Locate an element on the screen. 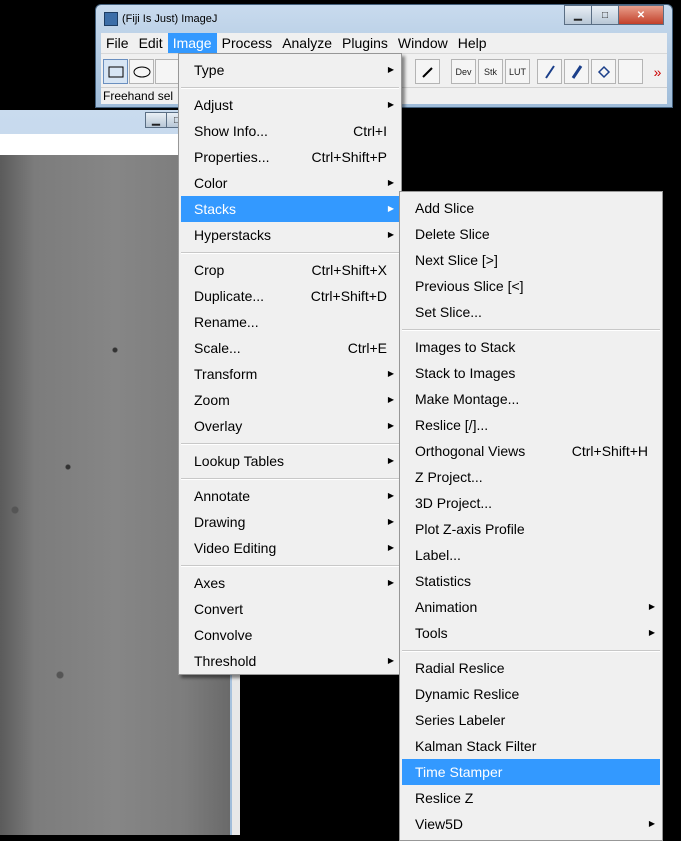 The width and height of the screenshot is (681, 841). image-menu-item-crop: Crop Ctrl+Shift+X is located at coordinates (290, 270).